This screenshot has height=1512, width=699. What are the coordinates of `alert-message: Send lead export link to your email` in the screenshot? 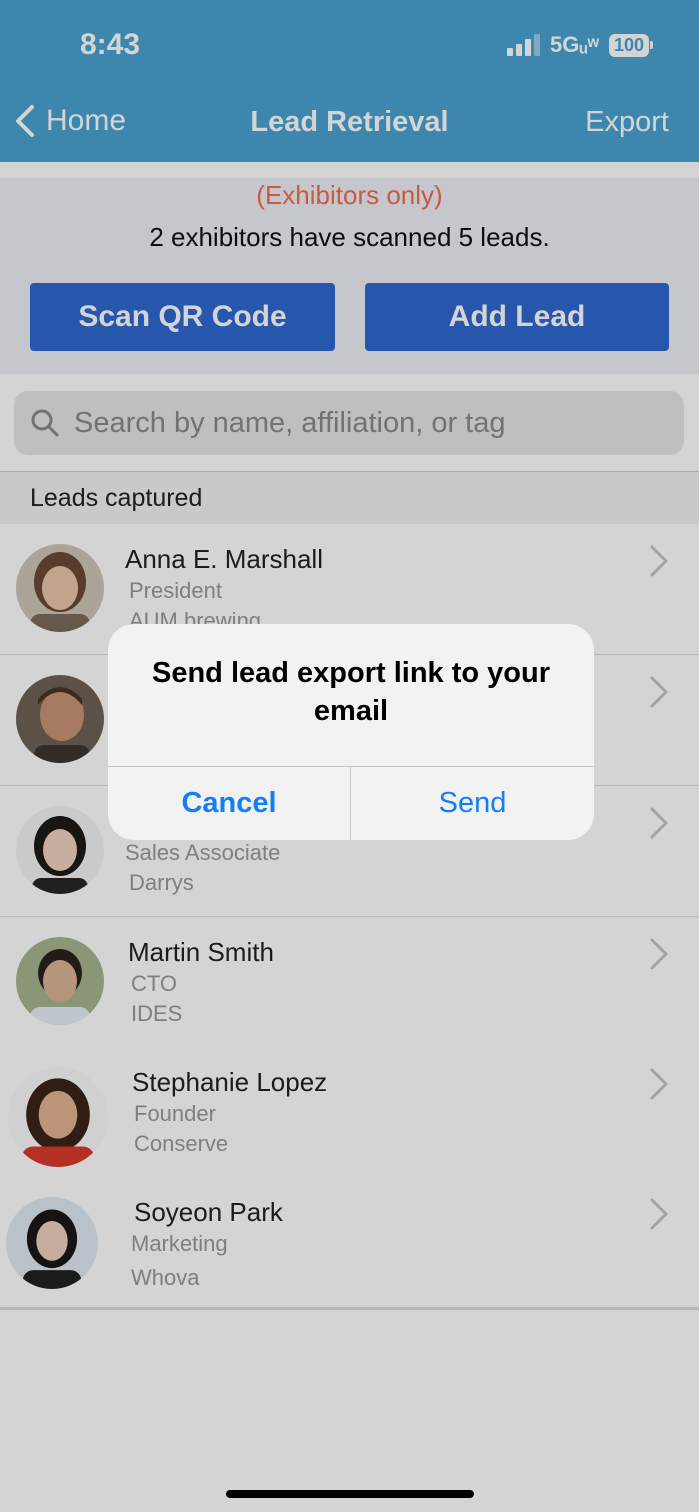 It's located at (350, 692).